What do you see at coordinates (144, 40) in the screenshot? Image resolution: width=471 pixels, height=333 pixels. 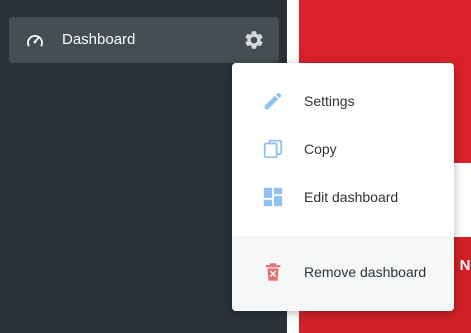 I see `sidebar-item-dashboard: Dashboard` at bounding box center [144, 40].